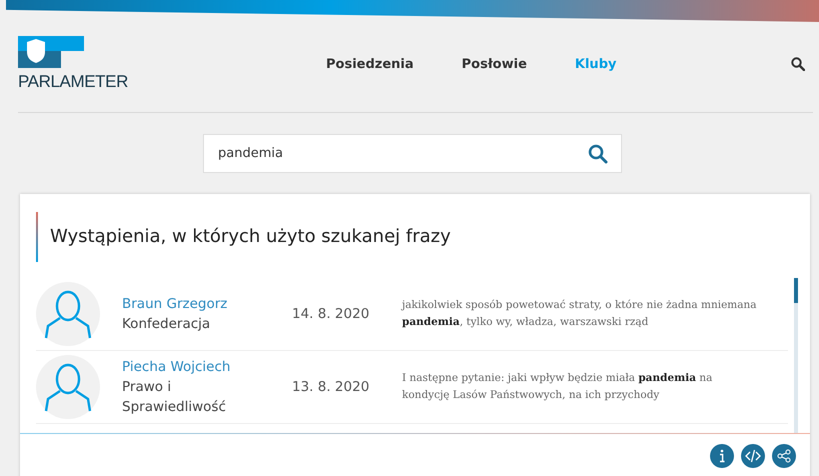 This screenshot has width=819, height=476. What do you see at coordinates (412, 153) in the screenshot?
I see `search-field: pandemia` at bounding box center [412, 153].